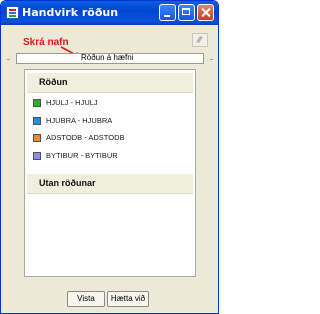 The width and height of the screenshot is (320, 314). What do you see at coordinates (205, 12) in the screenshot?
I see `close-button` at bounding box center [205, 12].